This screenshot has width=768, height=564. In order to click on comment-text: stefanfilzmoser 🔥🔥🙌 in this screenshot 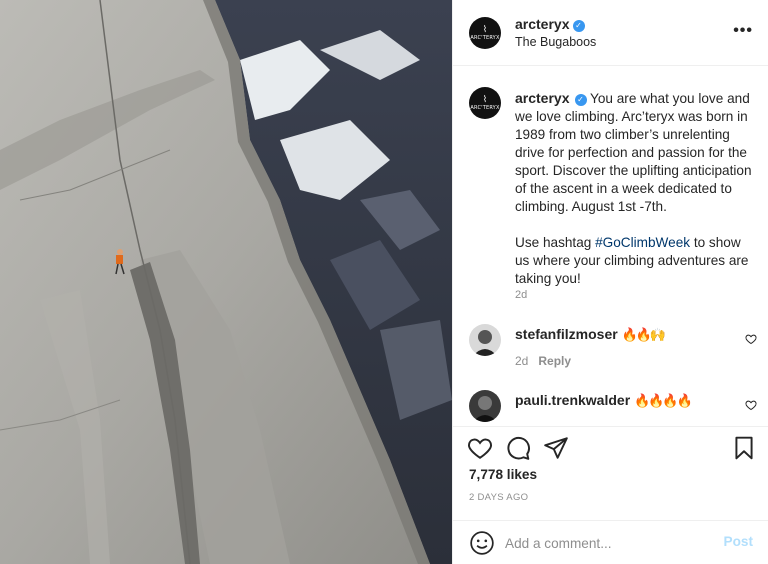, I will do `click(590, 334)`.